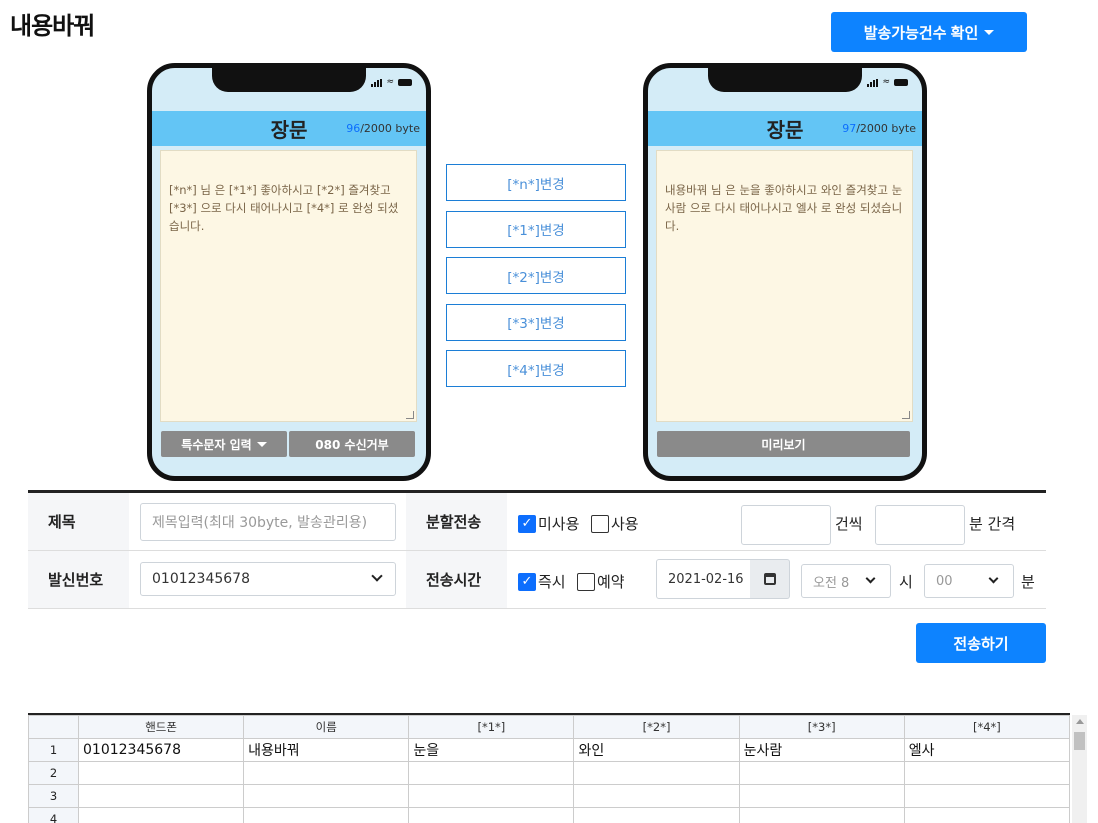 The width and height of the screenshot is (1098, 823). I want to click on scroll-up-icon, so click(1079, 721).